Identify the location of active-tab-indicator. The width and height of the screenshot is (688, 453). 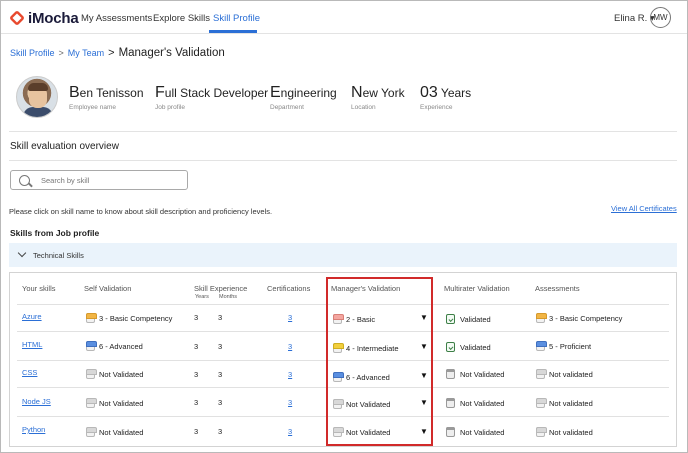
(233, 31).